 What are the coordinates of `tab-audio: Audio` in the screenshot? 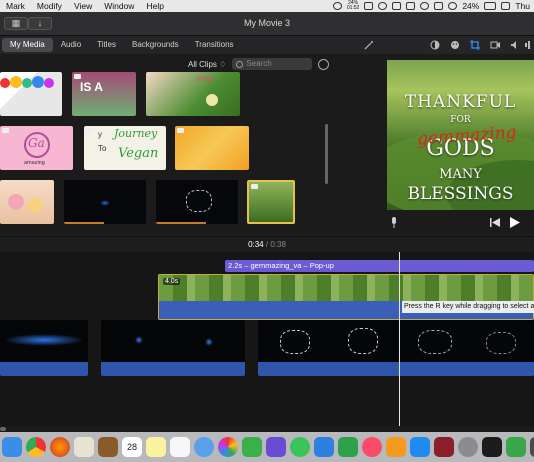 It's located at (71, 45).